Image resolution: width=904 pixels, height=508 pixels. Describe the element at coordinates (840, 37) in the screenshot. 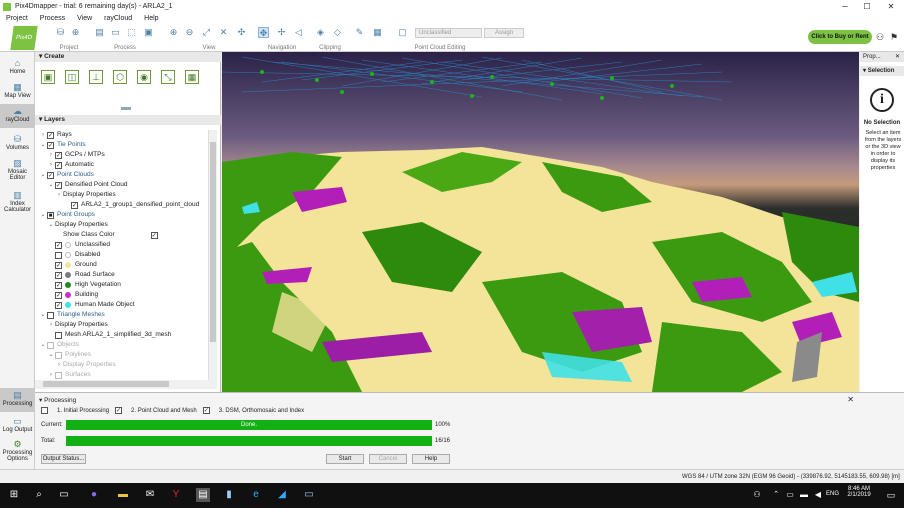

I see `buy-button: Click to Buy or Rent` at that location.